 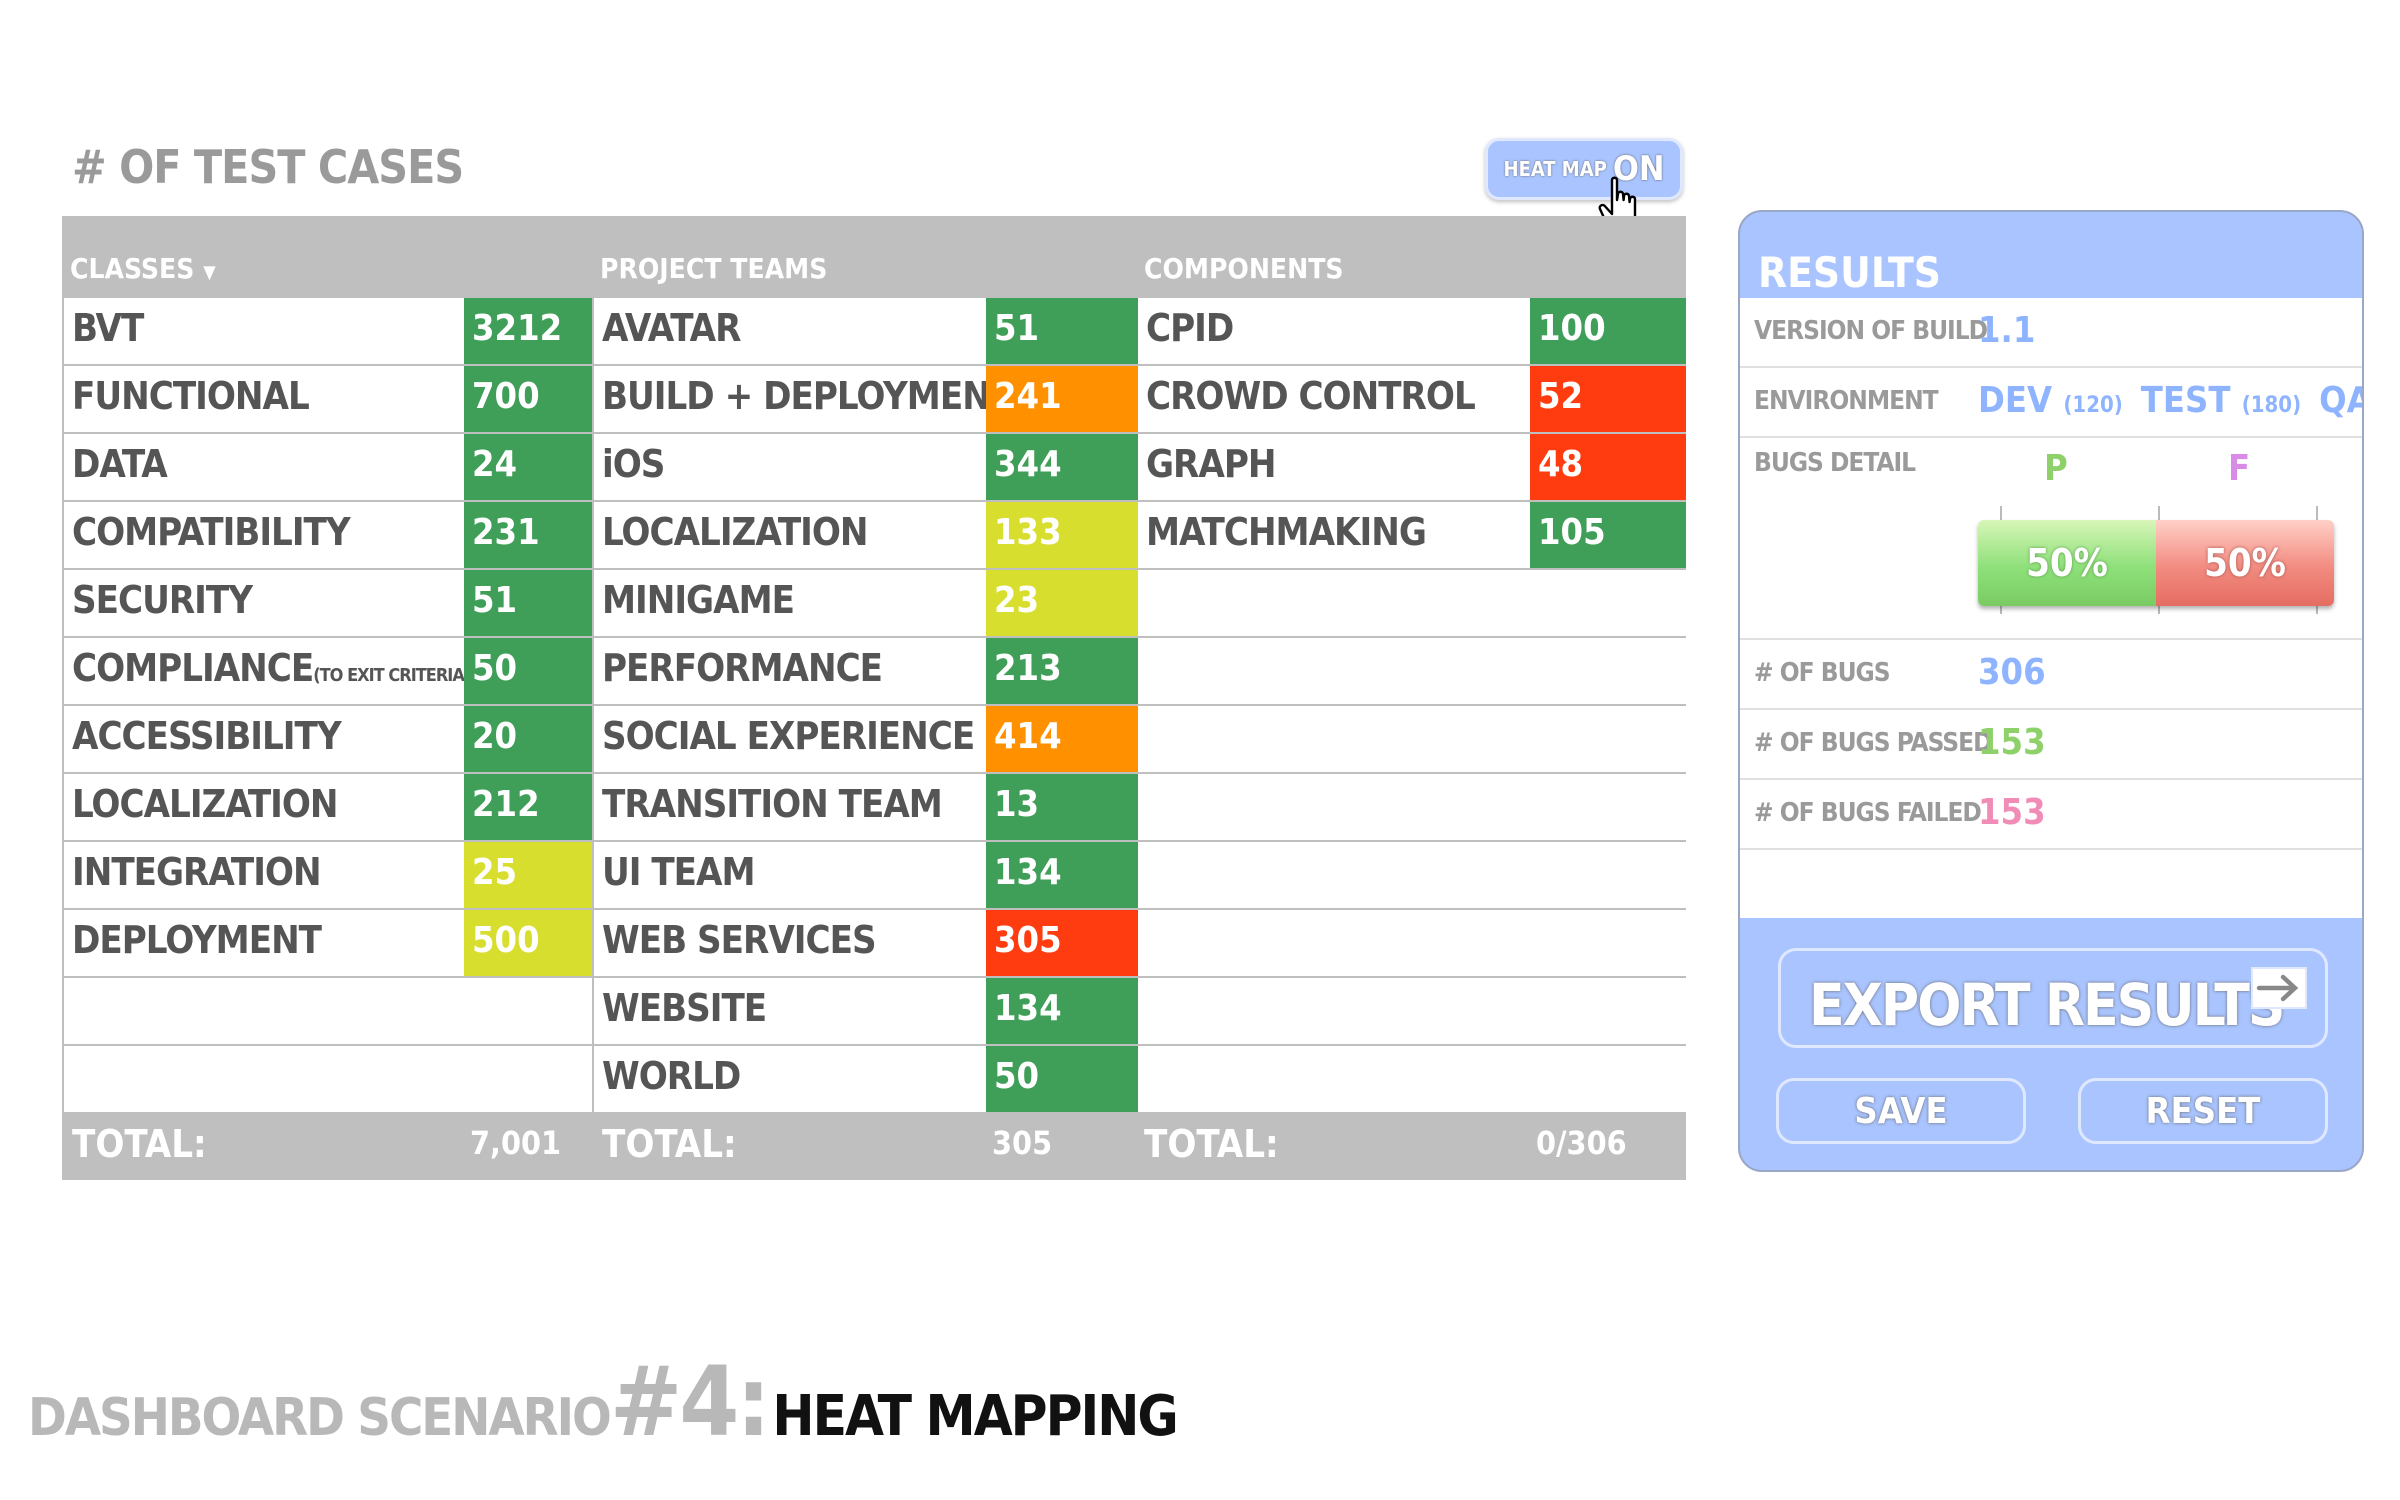 I want to click on heat-map-toggle: HEAT MAP ON, so click(x=1584, y=169).